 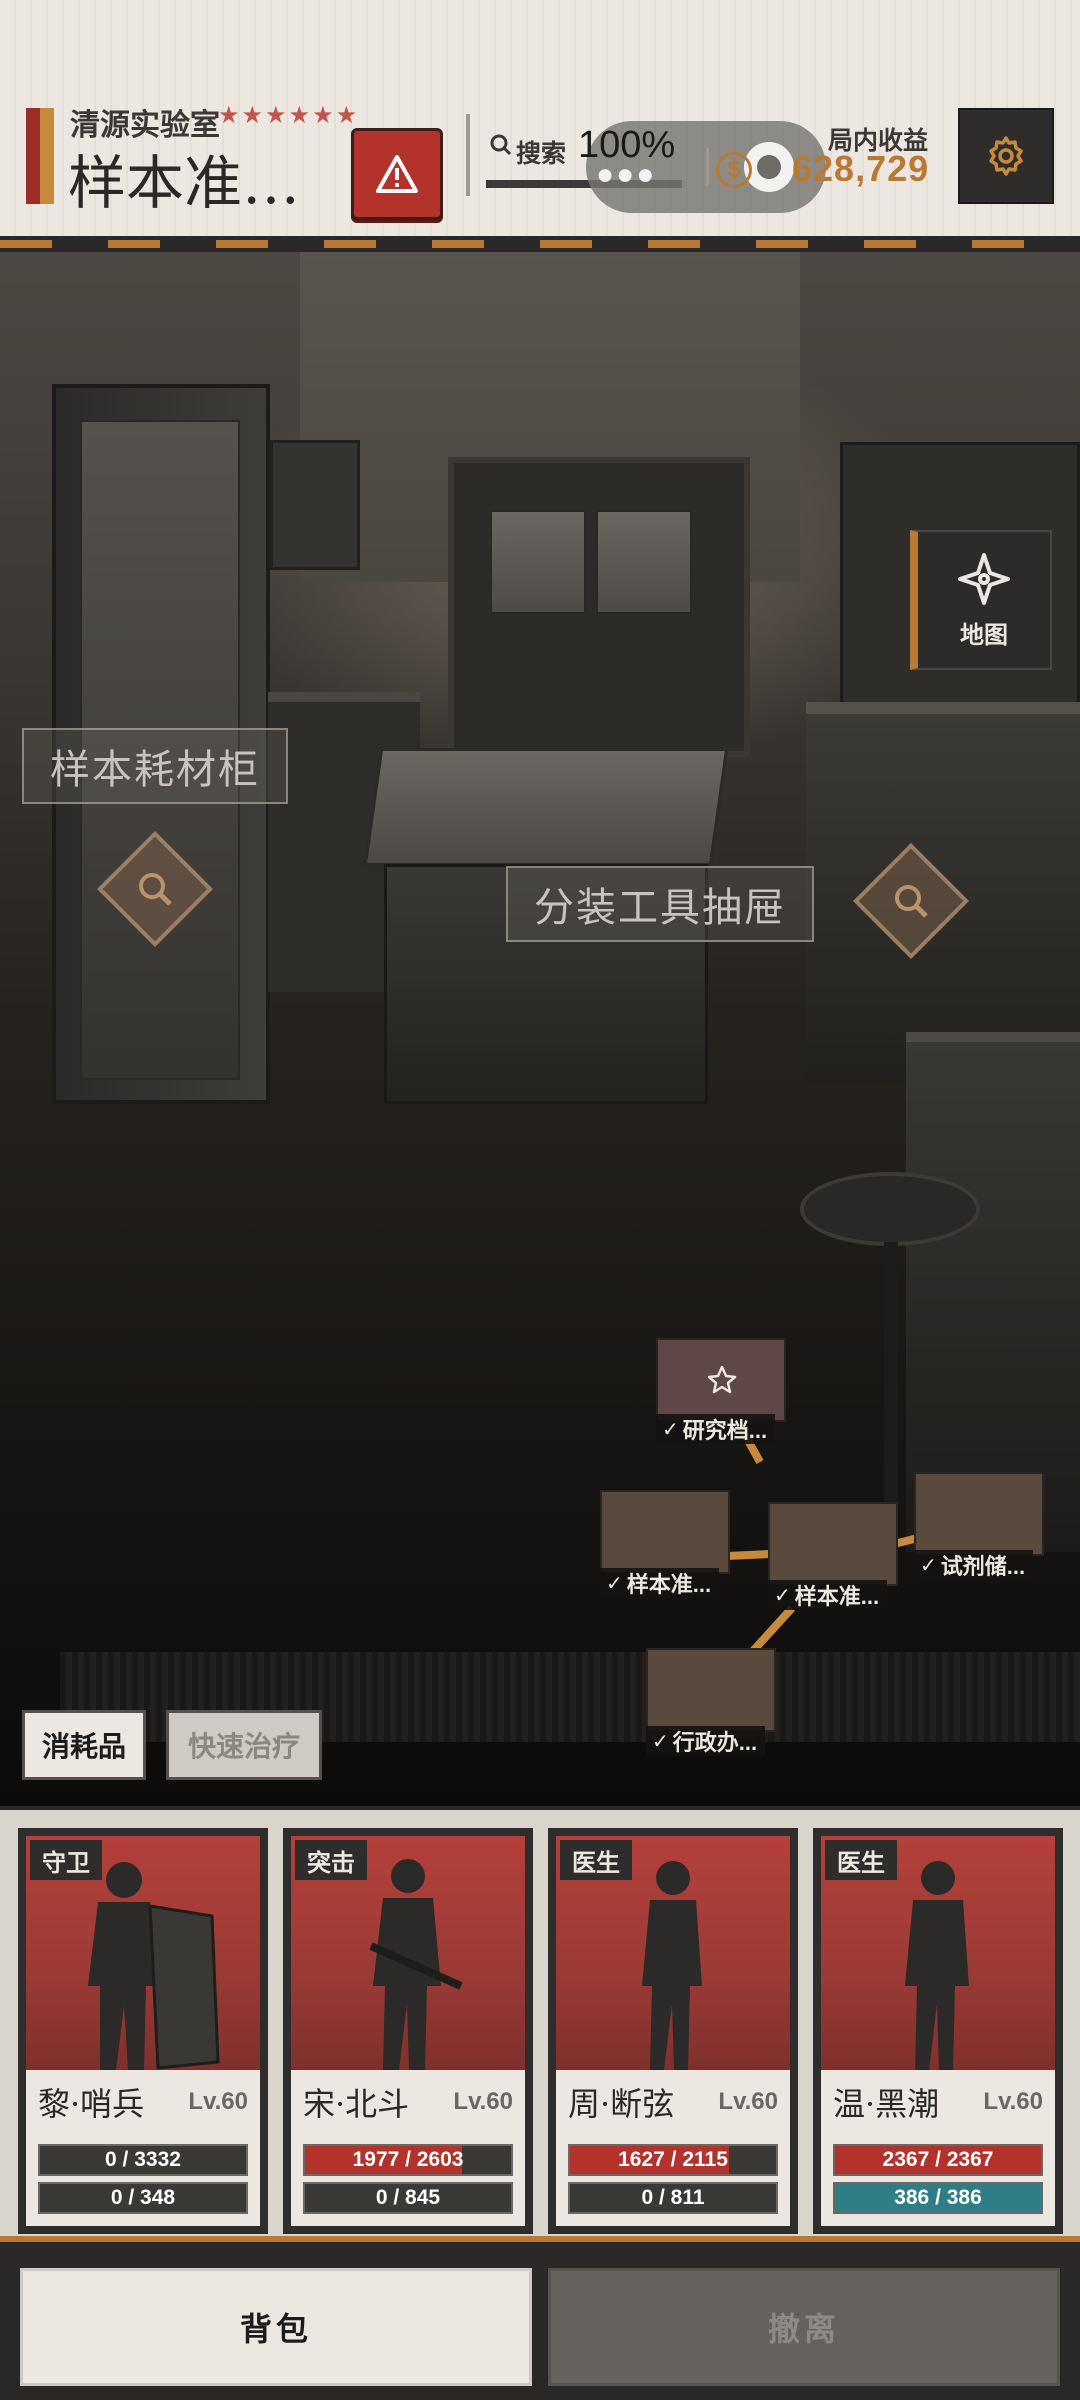 What do you see at coordinates (356, 2104) in the screenshot?
I see `member-name: 宋·北斗` at bounding box center [356, 2104].